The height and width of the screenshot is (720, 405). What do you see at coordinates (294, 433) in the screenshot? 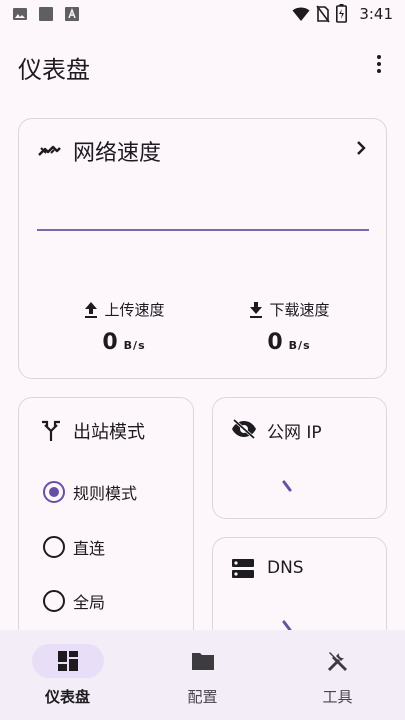
I see `public-ip-title: 公网 IP` at bounding box center [294, 433].